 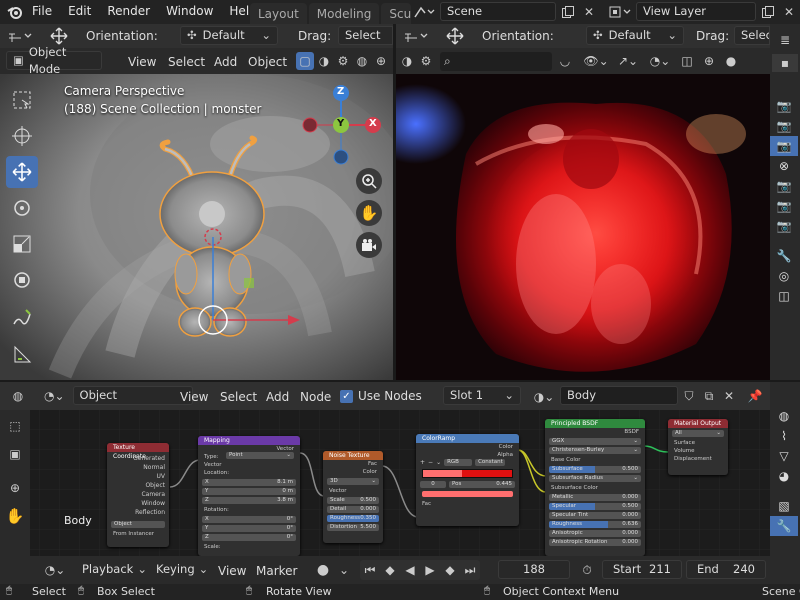 I want to click on camera-view-icon, so click(x=369, y=245).